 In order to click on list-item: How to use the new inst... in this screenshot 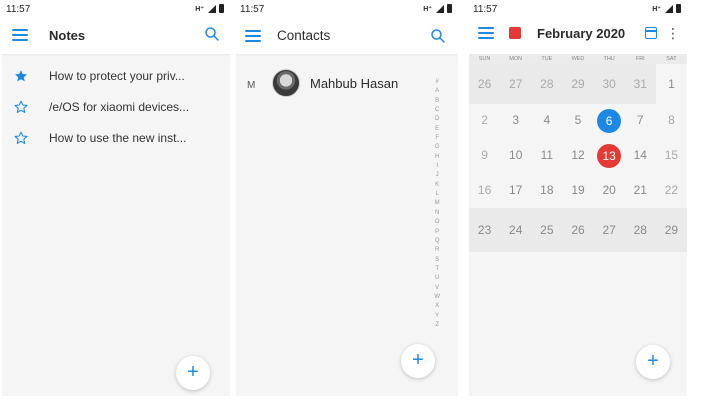, I will do `click(116, 139)`.